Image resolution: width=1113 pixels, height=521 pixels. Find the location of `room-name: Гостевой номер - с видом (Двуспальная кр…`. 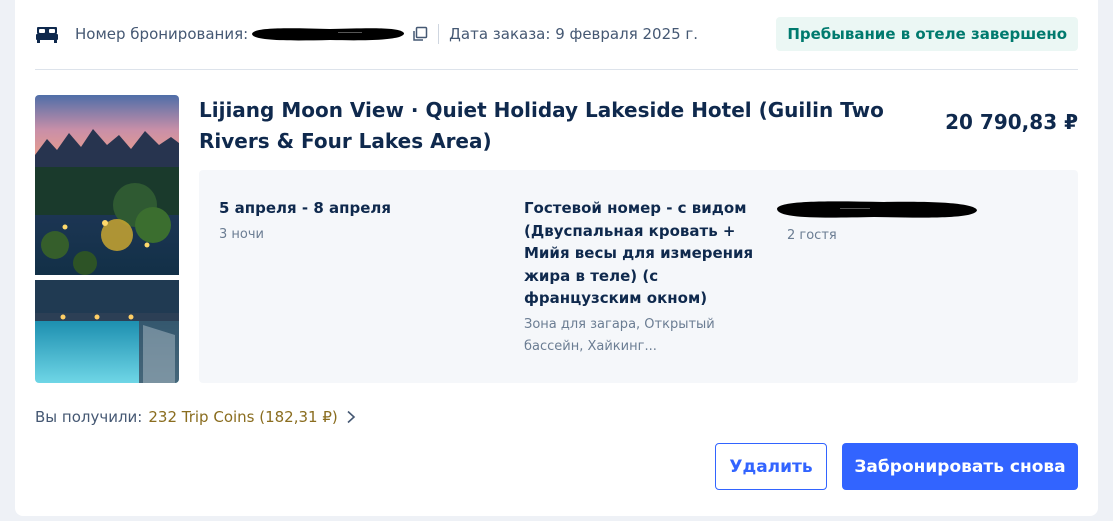

room-name: Гостевой номер - с видом (Двуспальная кр… is located at coordinates (639, 253).